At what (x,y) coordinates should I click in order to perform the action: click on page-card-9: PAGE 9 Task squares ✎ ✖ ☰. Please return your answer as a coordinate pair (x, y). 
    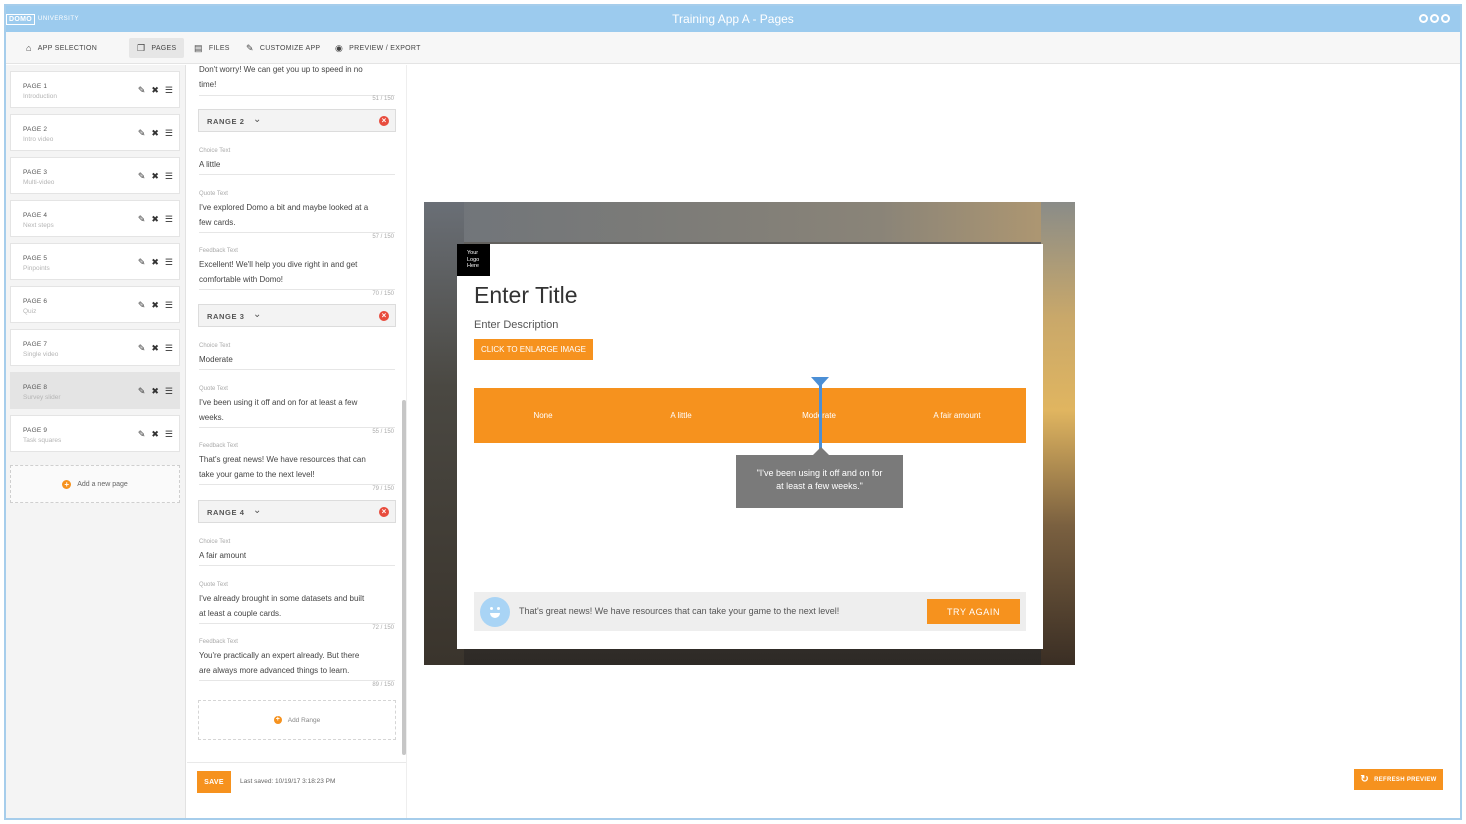
    Looking at the image, I should click on (95, 433).